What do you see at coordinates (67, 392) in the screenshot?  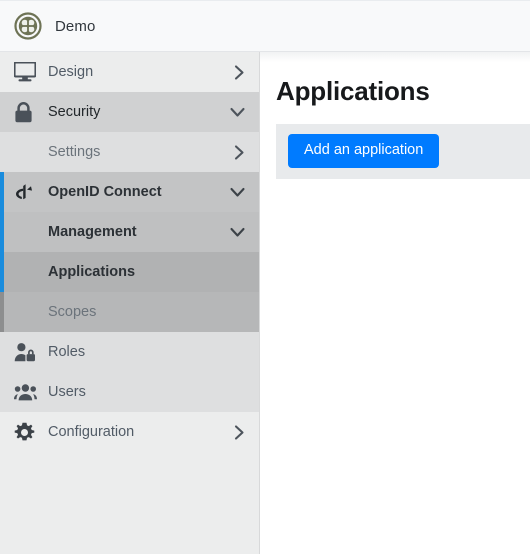 I see `sidebar-item-label: Users` at bounding box center [67, 392].